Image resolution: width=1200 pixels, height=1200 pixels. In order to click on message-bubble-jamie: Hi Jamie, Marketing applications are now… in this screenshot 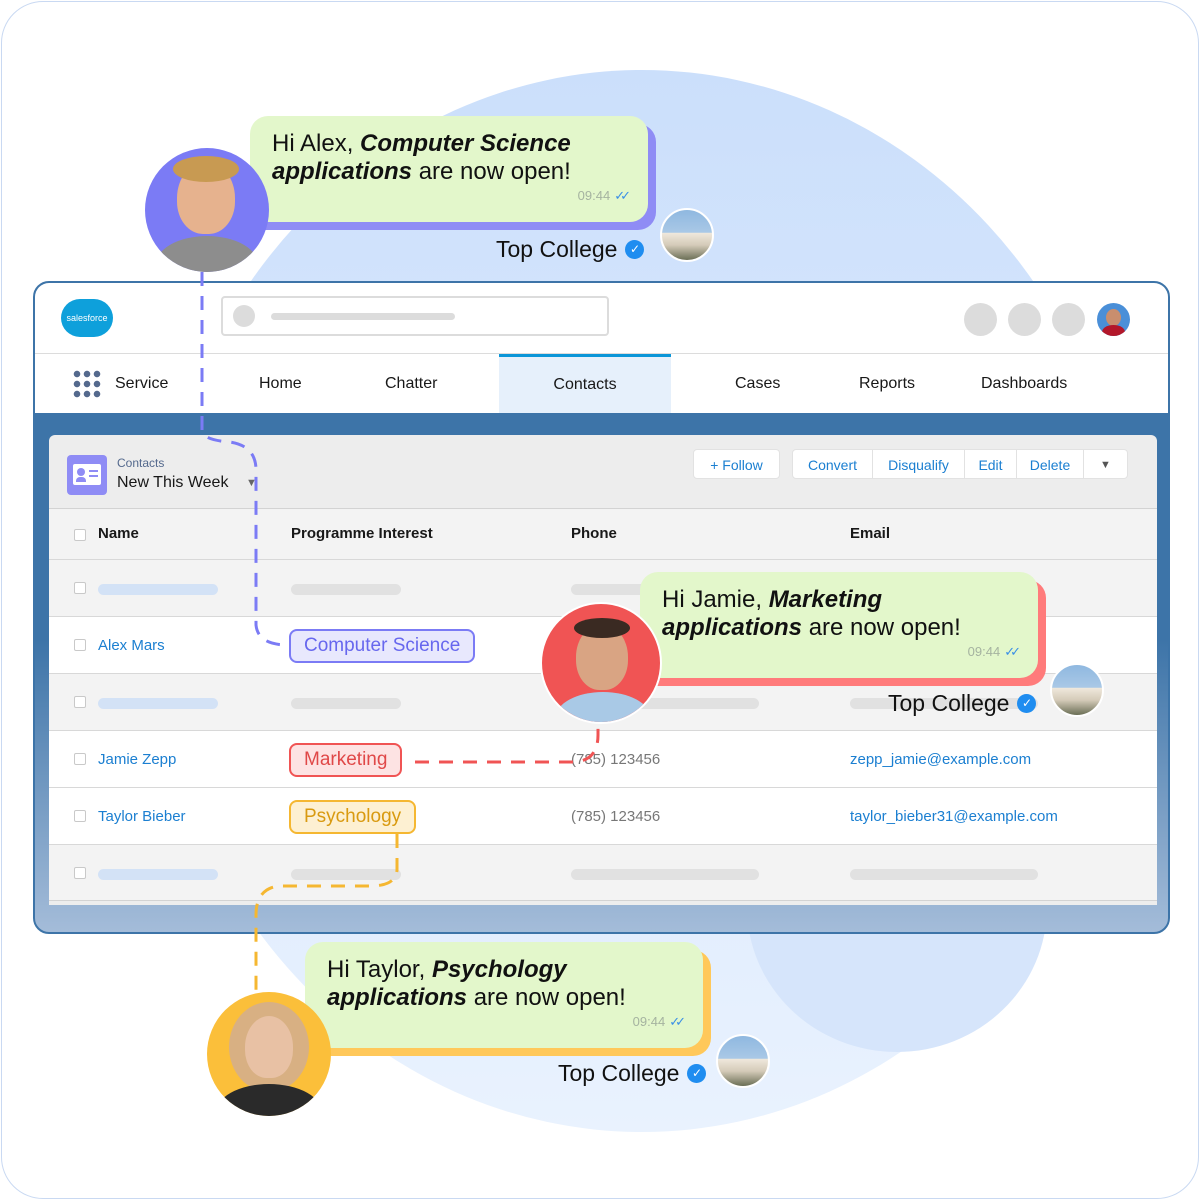, I will do `click(839, 625)`.